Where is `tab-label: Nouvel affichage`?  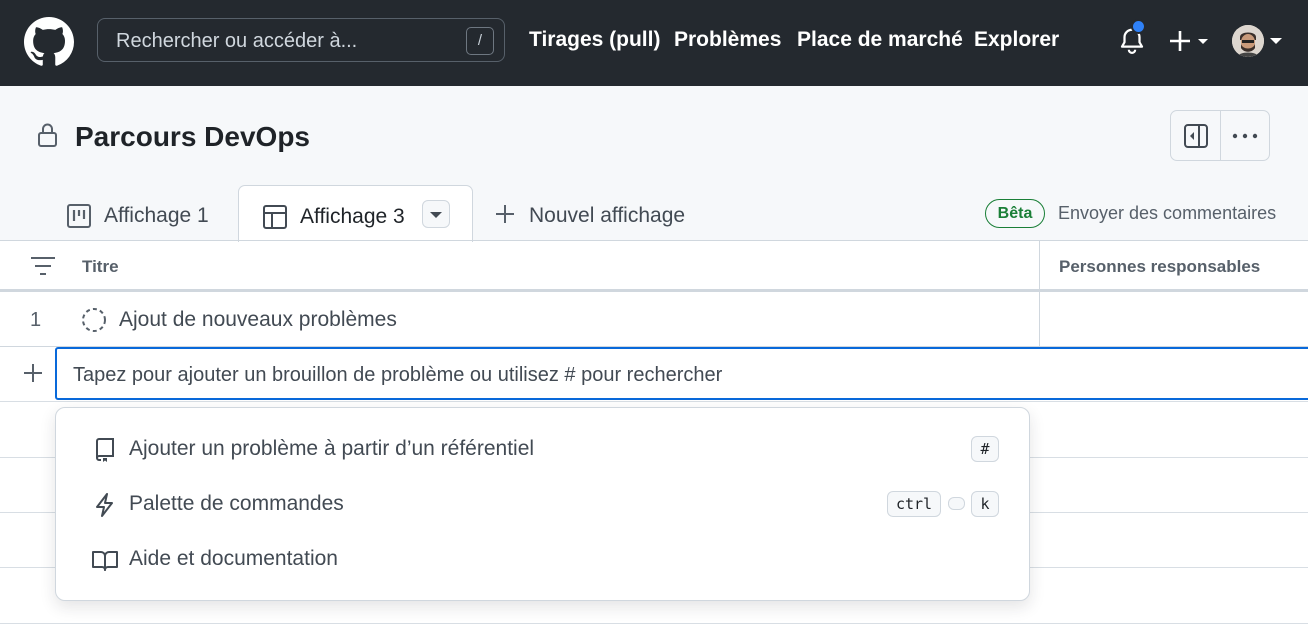 tab-label: Nouvel affichage is located at coordinates (607, 215).